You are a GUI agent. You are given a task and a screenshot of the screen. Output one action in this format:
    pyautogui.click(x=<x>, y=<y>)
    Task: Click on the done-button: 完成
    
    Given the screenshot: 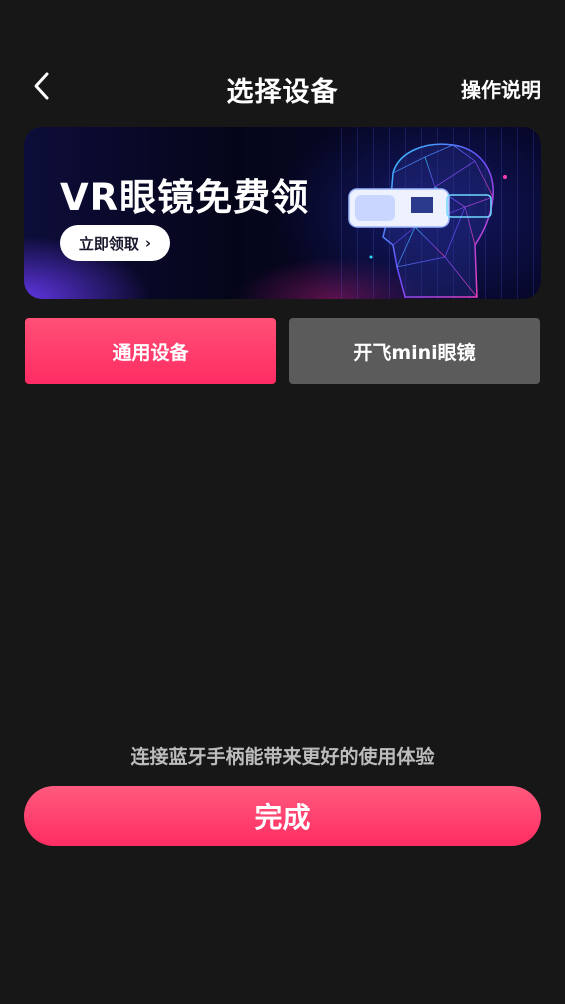 What is the action you would take?
    pyautogui.click(x=282, y=816)
    